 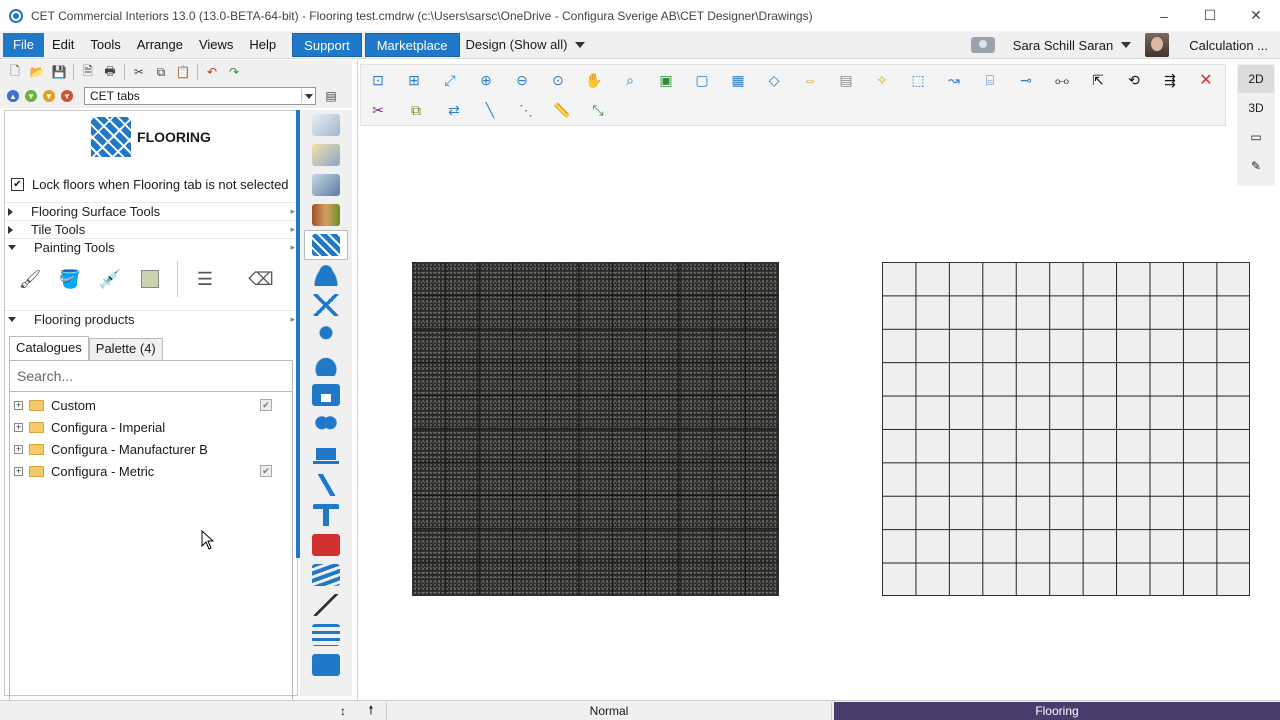 What do you see at coordinates (327, 44) in the screenshot?
I see `support-button: Support` at bounding box center [327, 44].